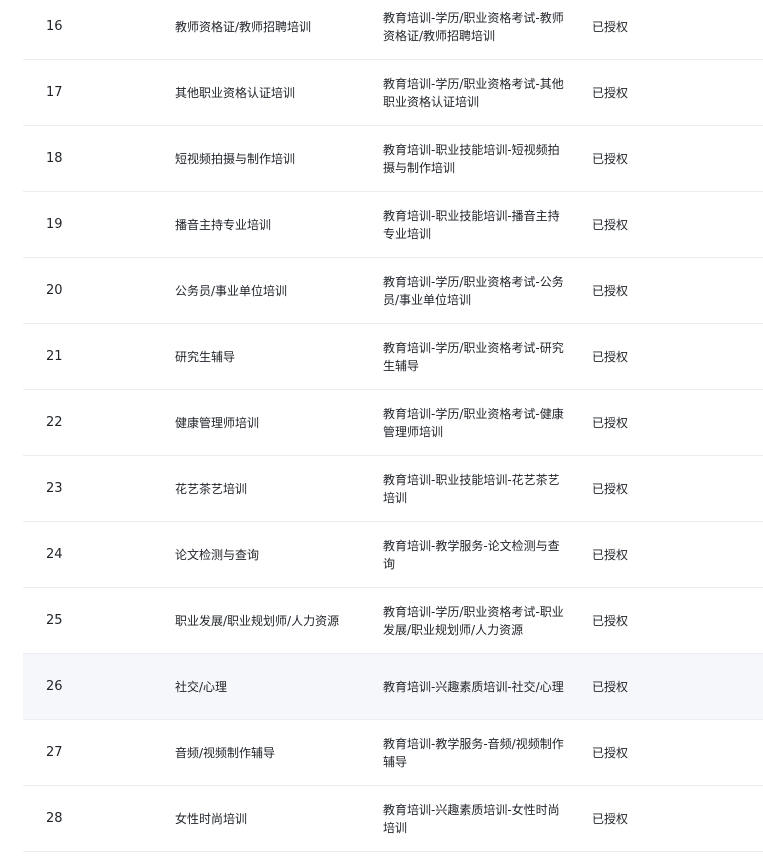 The image size is (763, 857). What do you see at coordinates (54, 92) in the screenshot?
I see `row-index: 17` at bounding box center [54, 92].